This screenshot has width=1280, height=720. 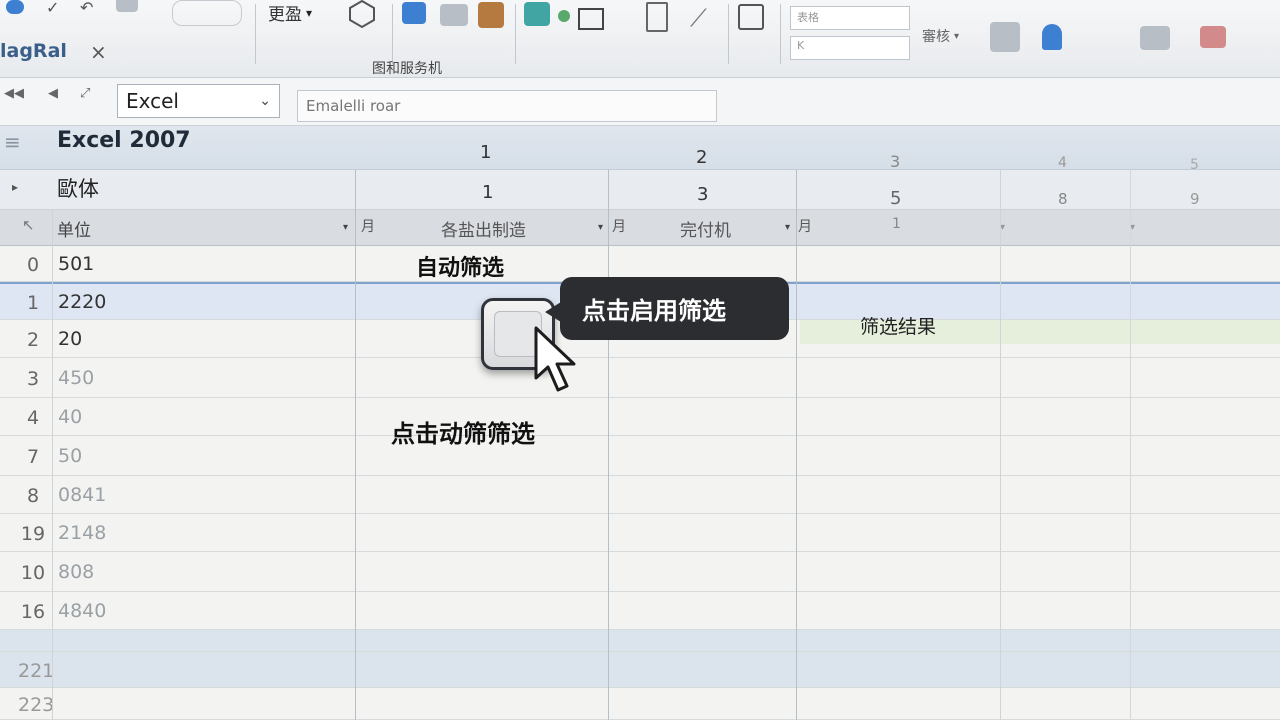 What do you see at coordinates (640, 148) in the screenshot?
I see `column-number-strip` at bounding box center [640, 148].